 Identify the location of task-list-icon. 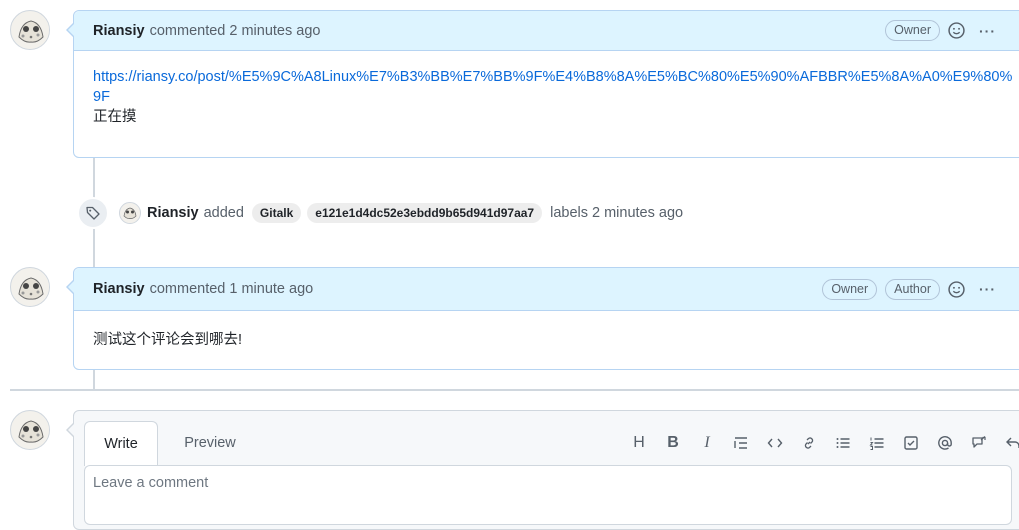
(911, 443).